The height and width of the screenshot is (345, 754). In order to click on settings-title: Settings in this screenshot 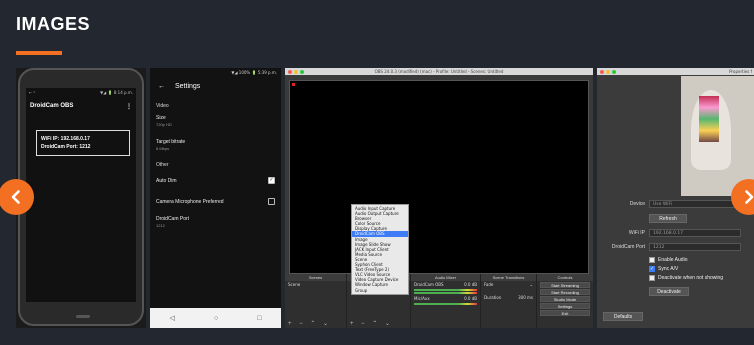, I will do `click(188, 86)`.